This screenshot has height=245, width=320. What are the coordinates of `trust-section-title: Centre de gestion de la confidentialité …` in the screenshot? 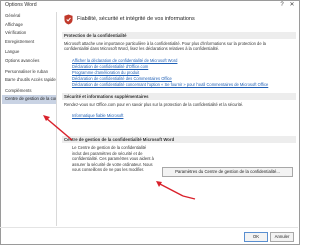 It's located at (179, 139).